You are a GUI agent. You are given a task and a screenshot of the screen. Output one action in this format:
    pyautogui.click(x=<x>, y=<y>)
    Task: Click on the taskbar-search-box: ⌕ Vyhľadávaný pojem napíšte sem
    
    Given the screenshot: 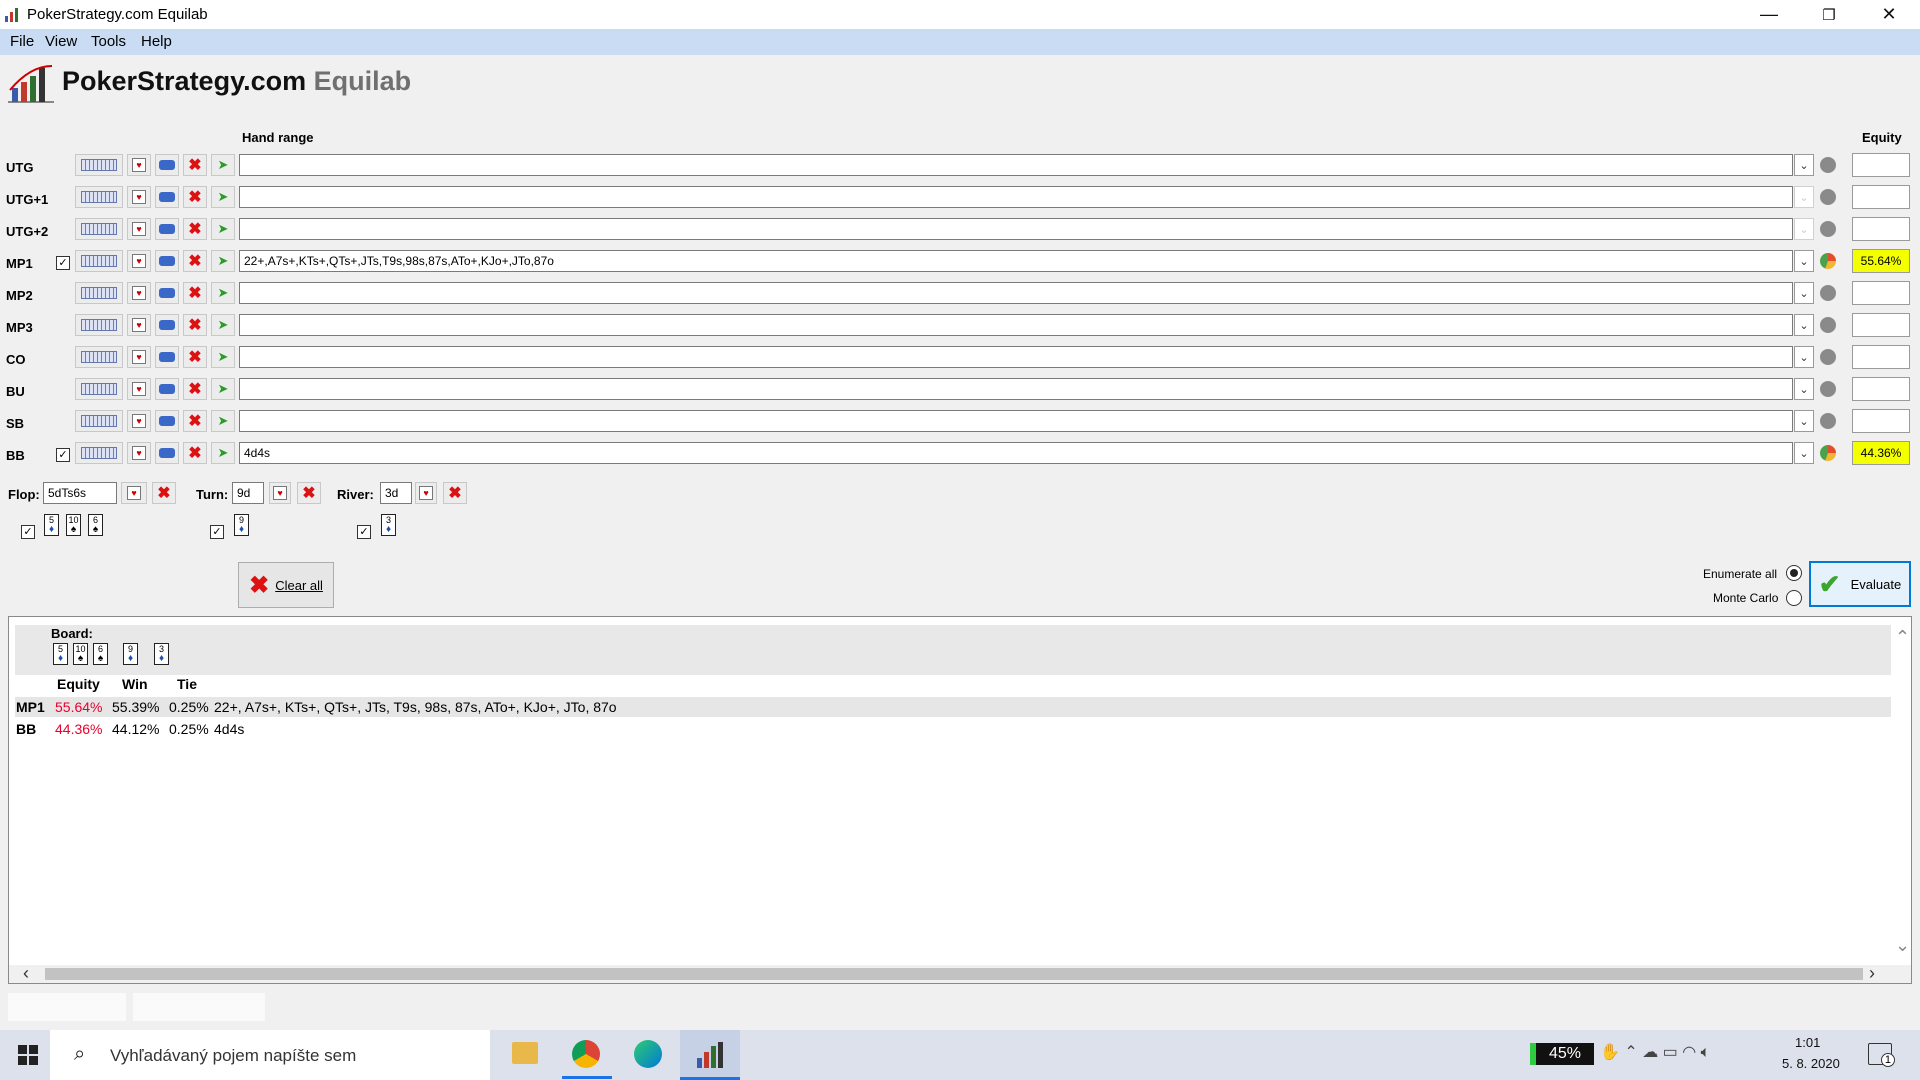 What is the action you would take?
    pyautogui.click(x=270, y=1055)
    